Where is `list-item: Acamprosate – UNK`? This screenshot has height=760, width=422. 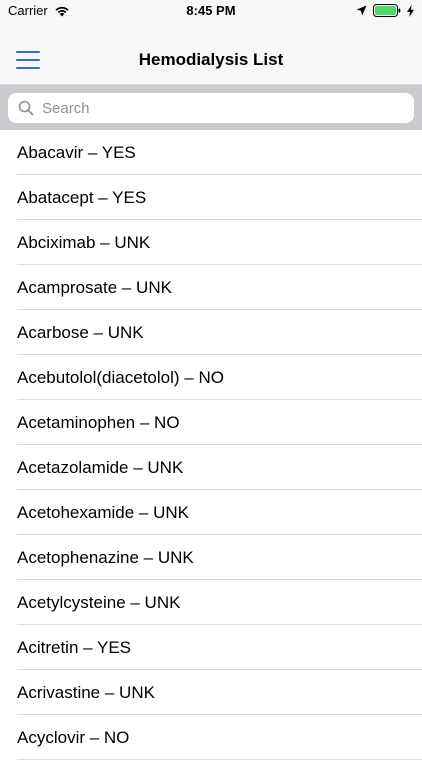
list-item: Acamprosate – UNK is located at coordinates (211, 287).